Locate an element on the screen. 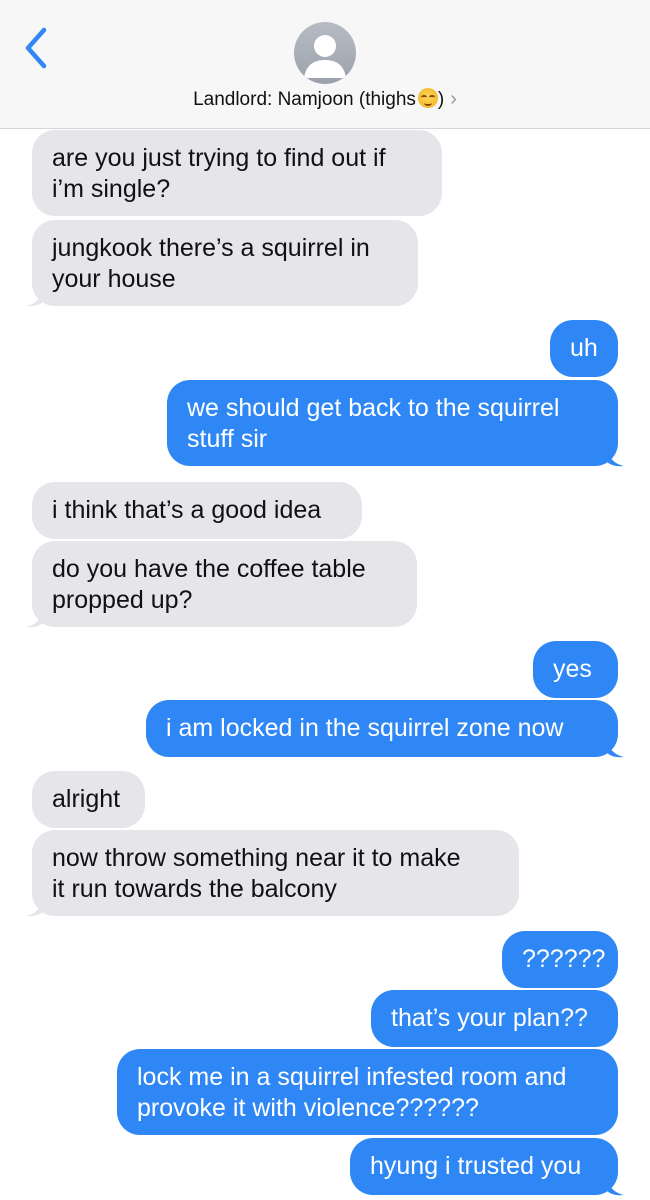  message-text-line: now throw something near it to make is located at coordinates (256, 858).